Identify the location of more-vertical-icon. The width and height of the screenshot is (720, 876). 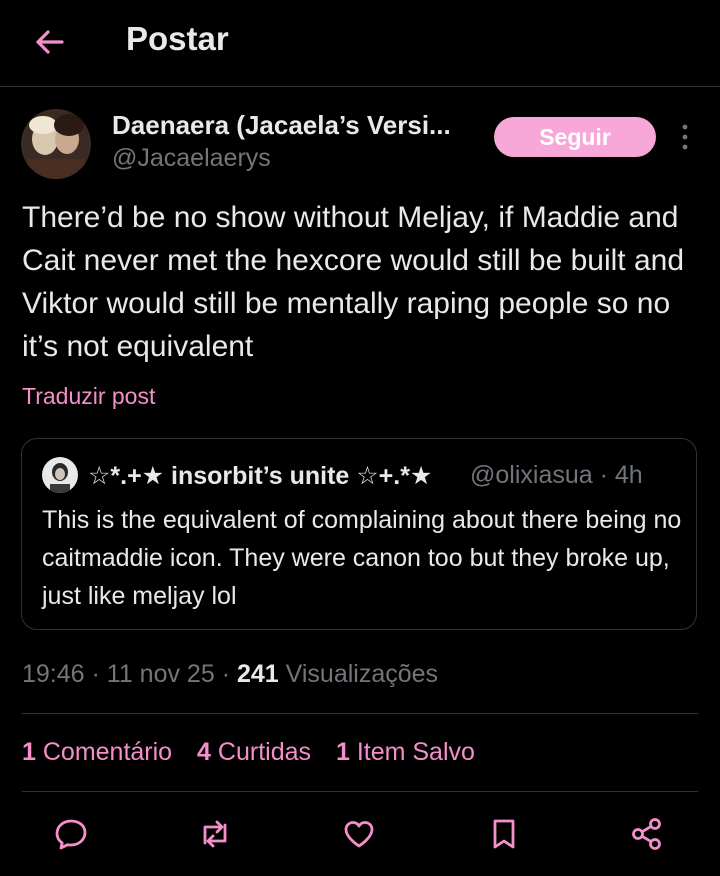
(685, 137).